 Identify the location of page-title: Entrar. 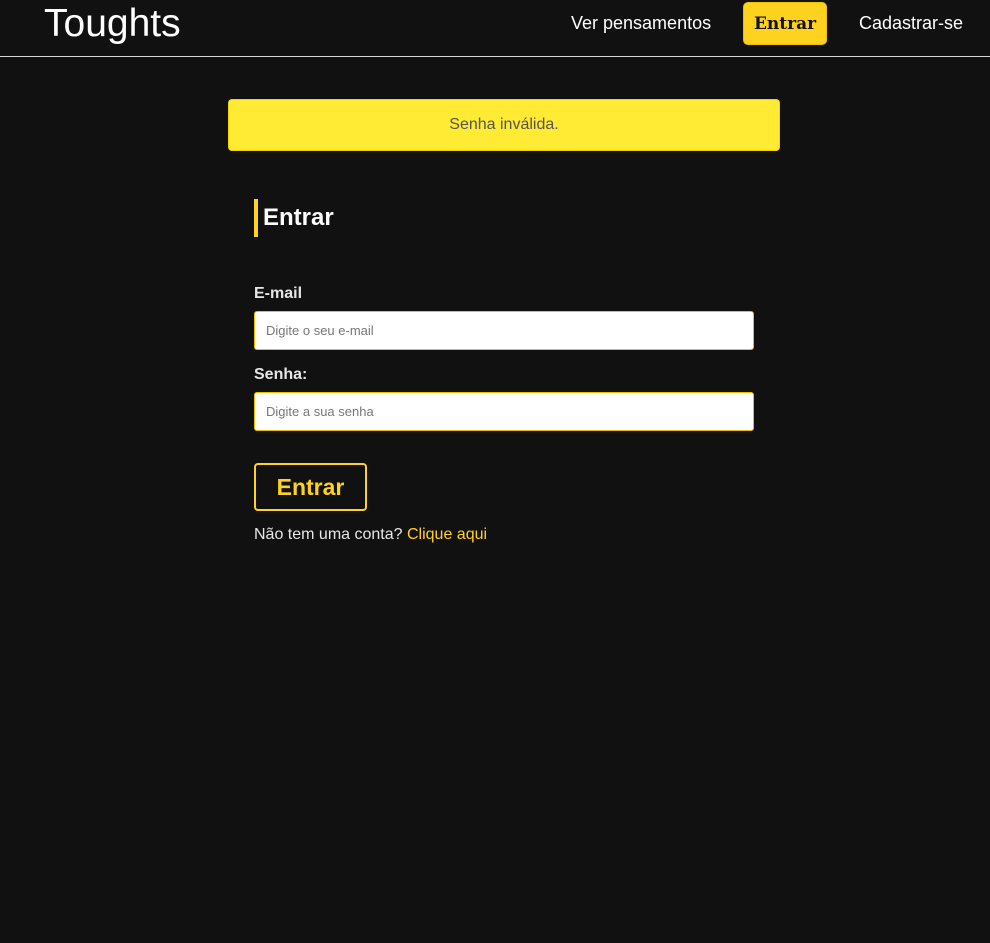
(294, 218).